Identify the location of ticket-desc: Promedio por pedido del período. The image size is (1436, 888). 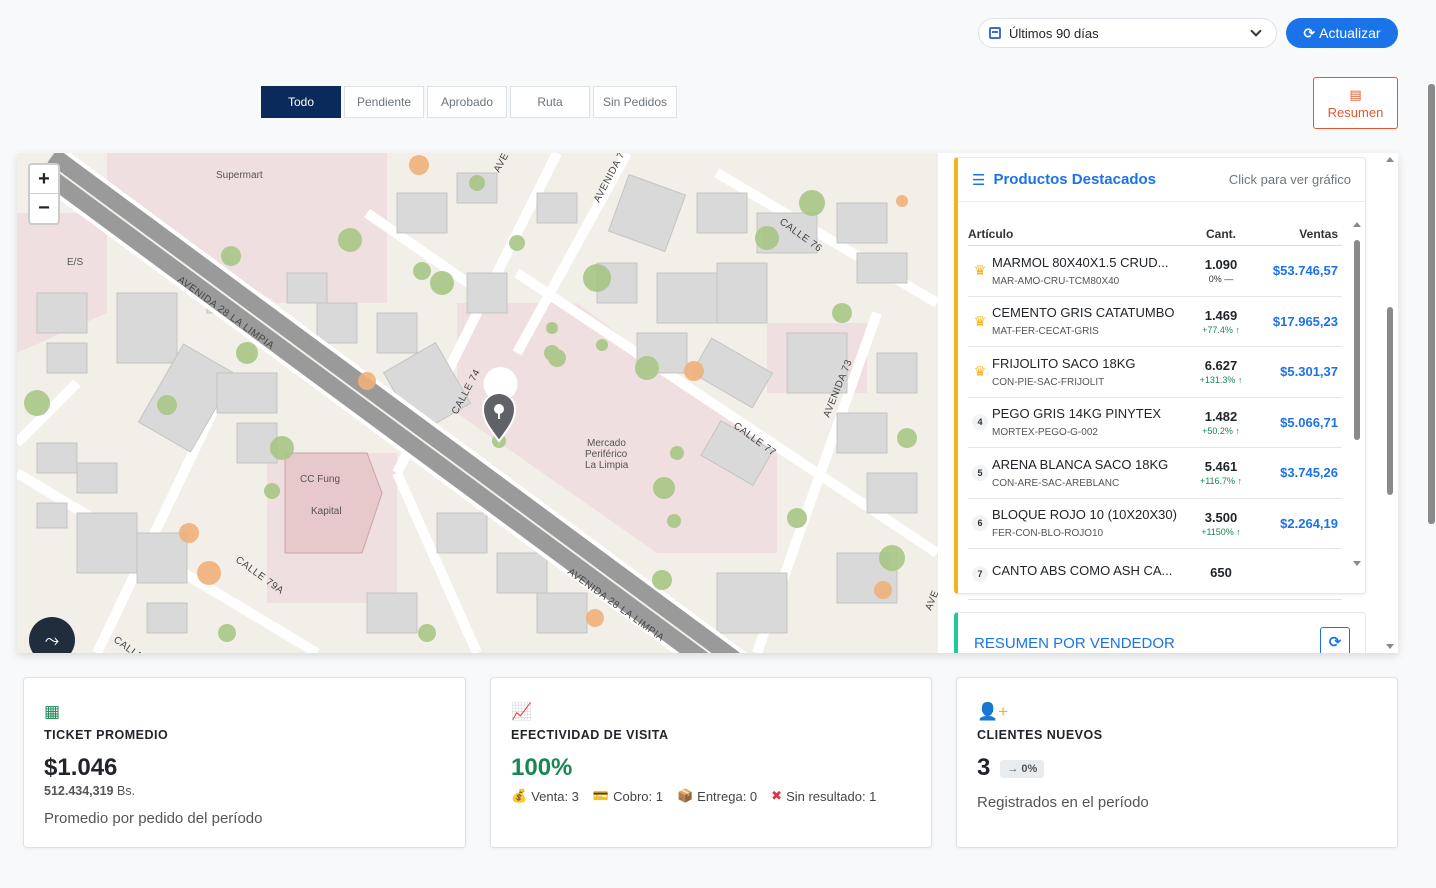
(153, 818).